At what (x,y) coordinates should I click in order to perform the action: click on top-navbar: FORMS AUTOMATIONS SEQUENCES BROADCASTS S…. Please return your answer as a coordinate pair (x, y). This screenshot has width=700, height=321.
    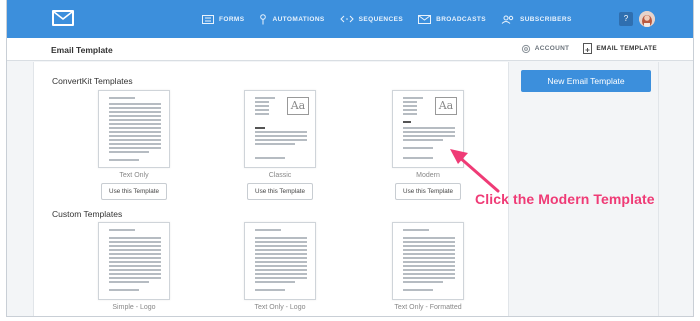
    Looking at the image, I should click on (350, 19).